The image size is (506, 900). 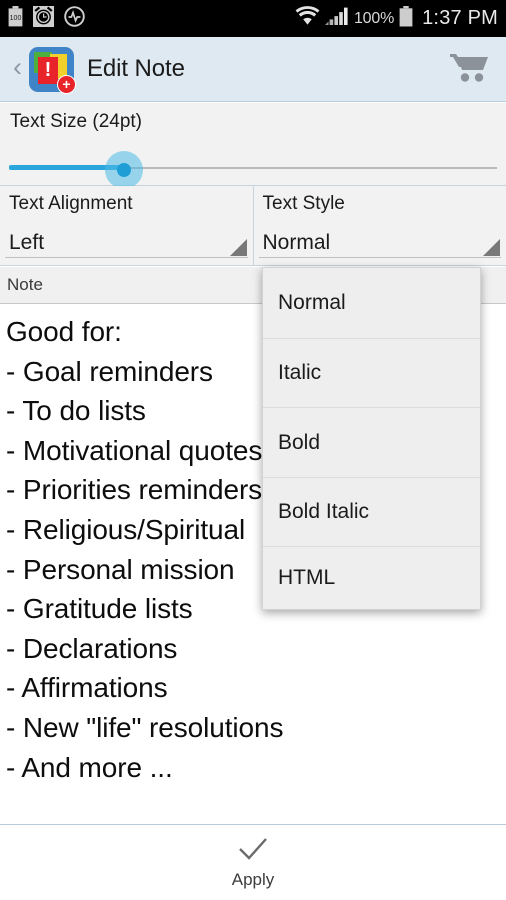 What do you see at coordinates (145, 727) in the screenshot?
I see `note-line: - New "life" resolutions` at bounding box center [145, 727].